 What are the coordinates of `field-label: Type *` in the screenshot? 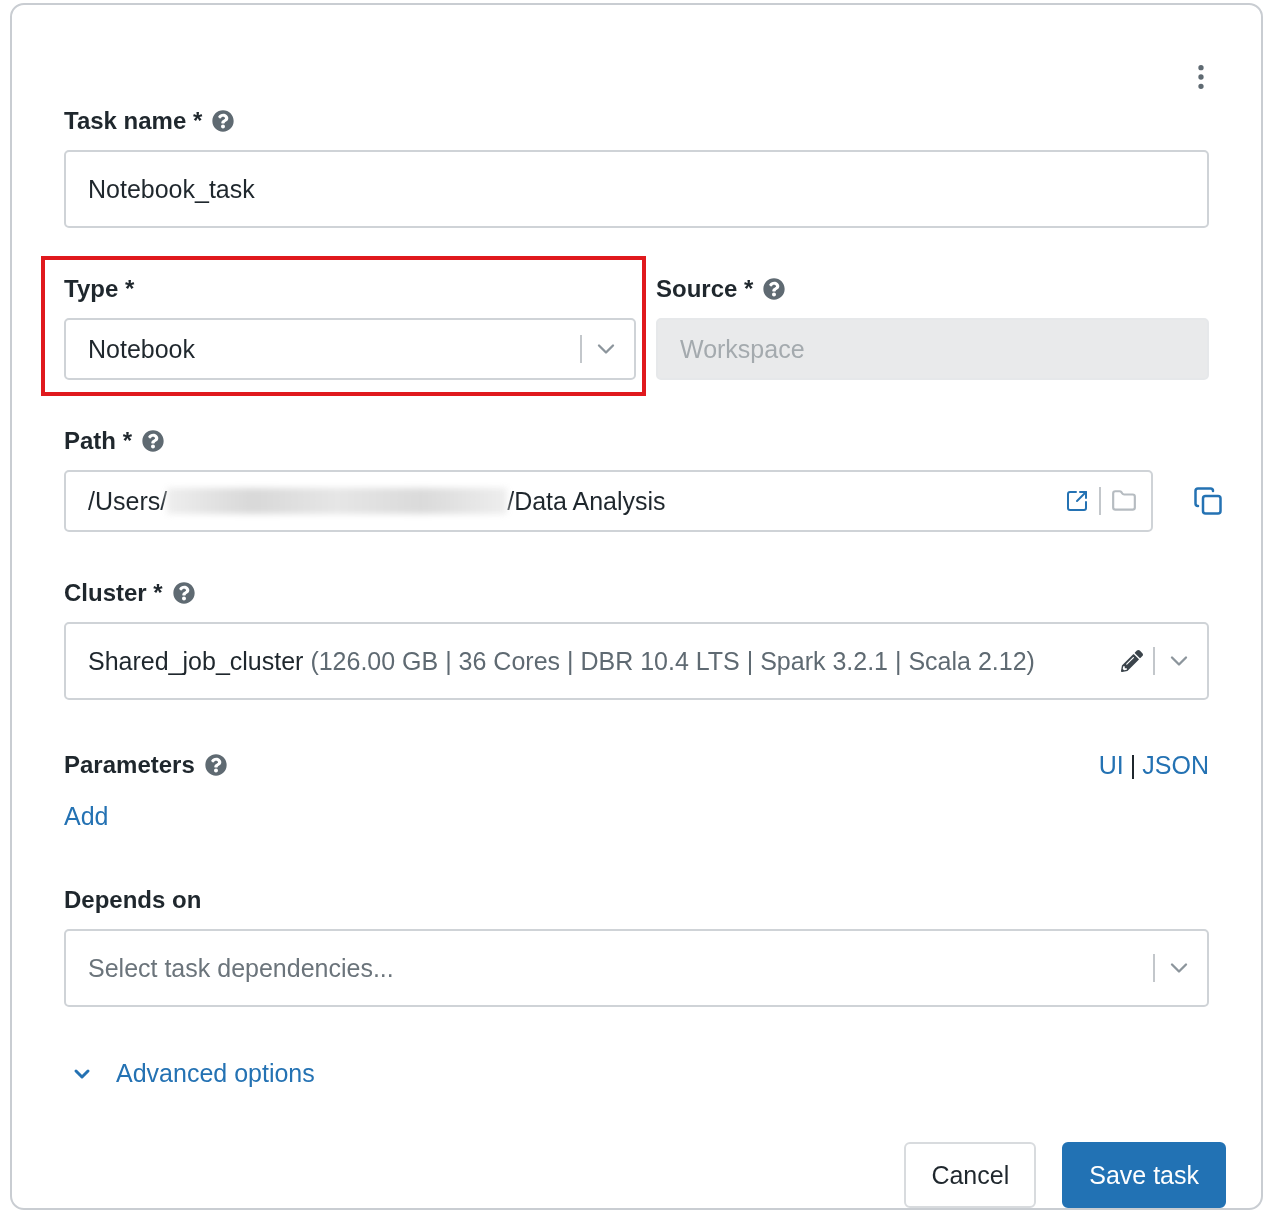 It's located at (99, 289).